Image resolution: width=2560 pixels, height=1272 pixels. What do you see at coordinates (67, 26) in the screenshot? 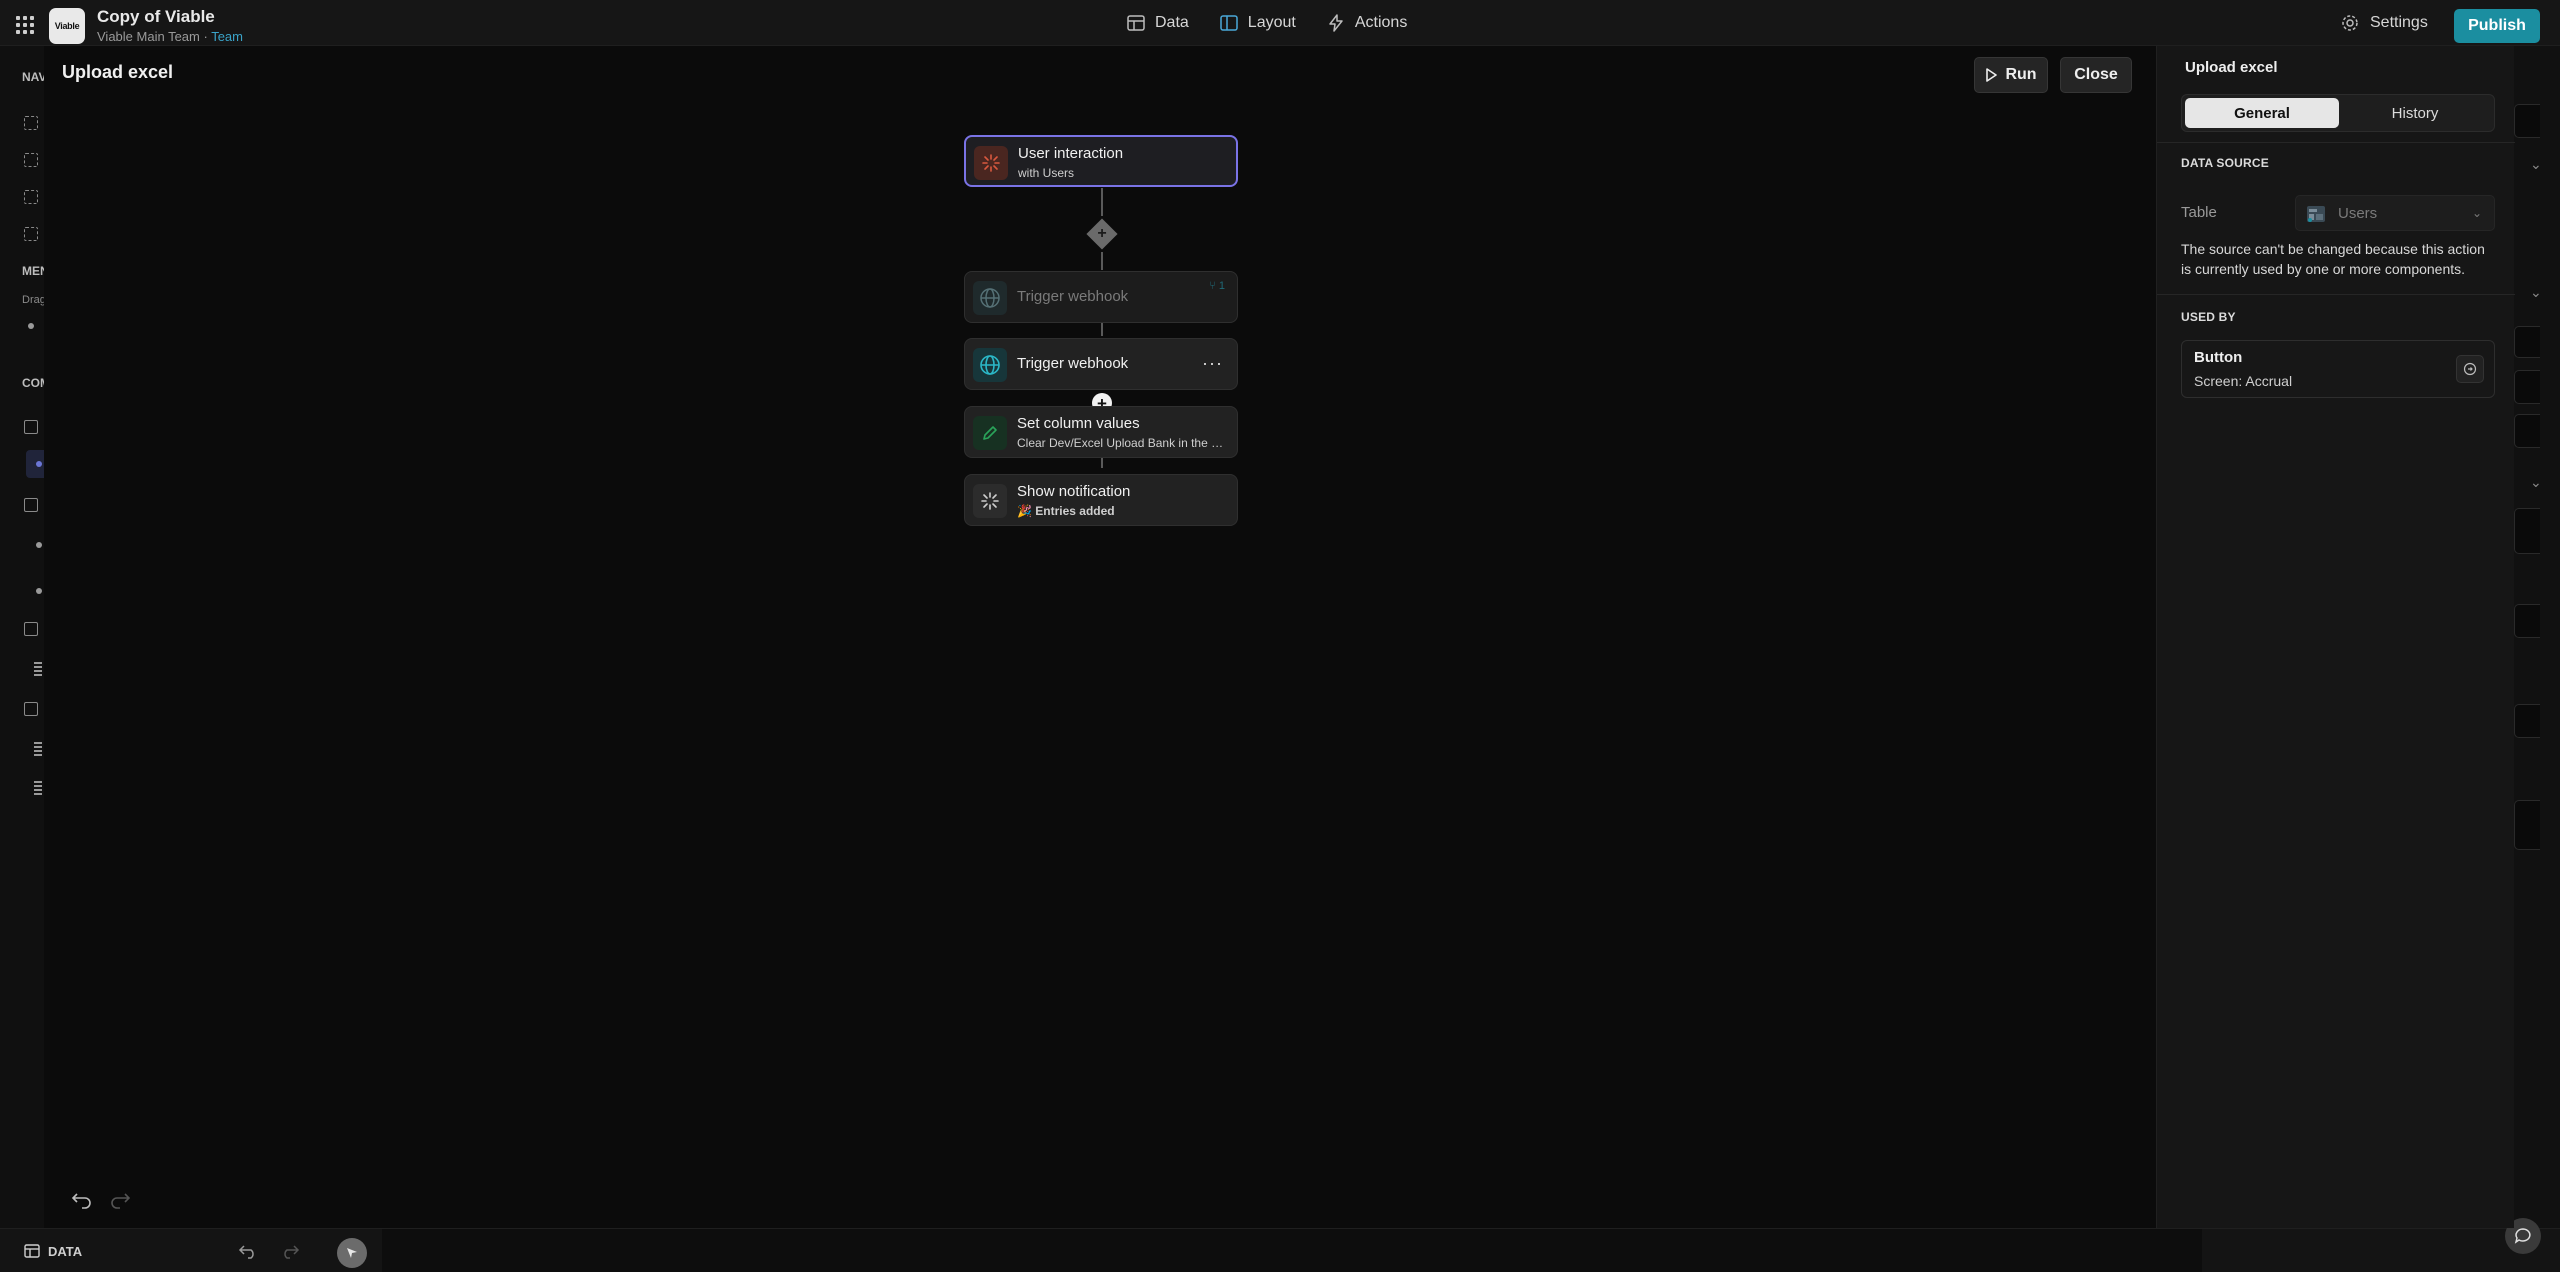
I see `app-logo: Viable` at bounding box center [67, 26].